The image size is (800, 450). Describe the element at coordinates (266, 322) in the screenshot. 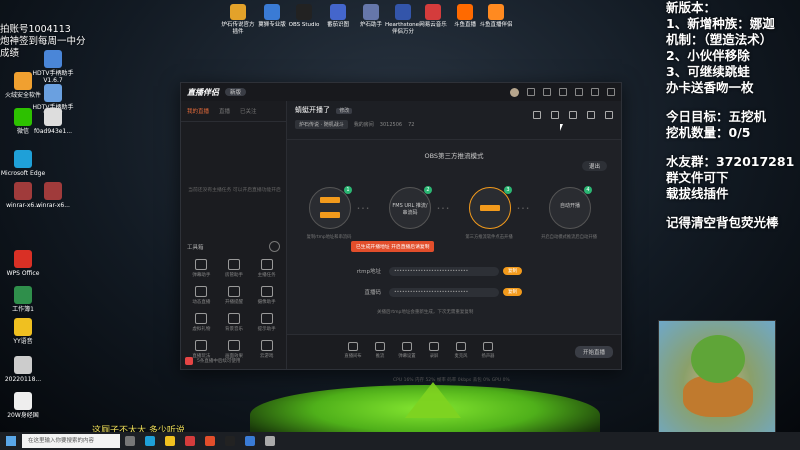

I see `toolbox-item: 提示助手` at that location.